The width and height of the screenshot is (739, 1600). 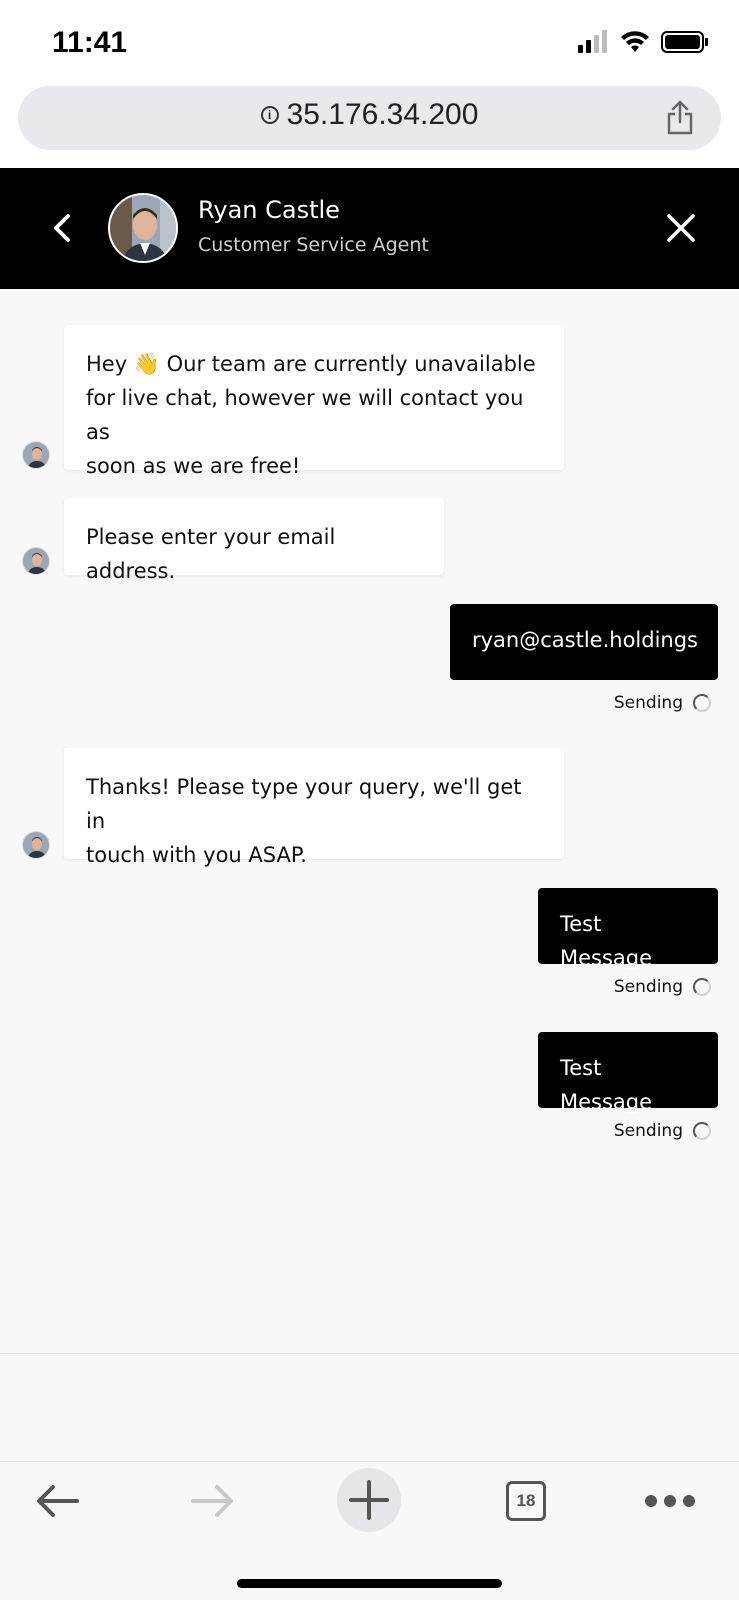 I want to click on browser-address-area: i 35.176.34.200, so click(x=369, y=126).